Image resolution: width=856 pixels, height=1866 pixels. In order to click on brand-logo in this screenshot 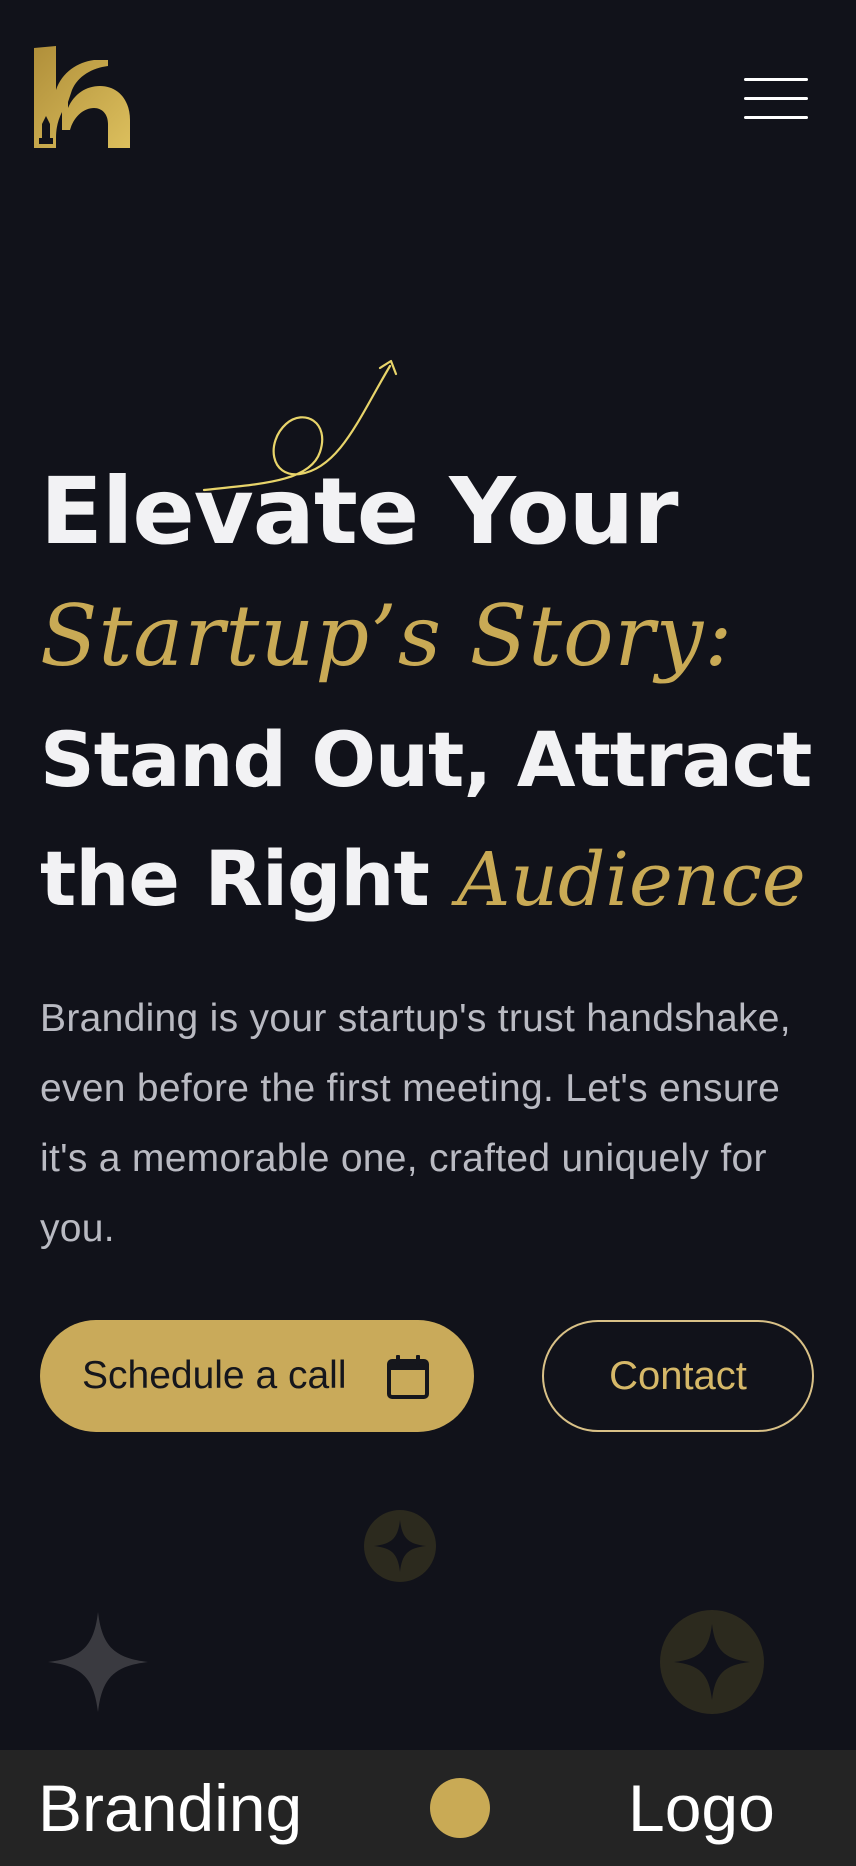, I will do `click(82, 98)`.